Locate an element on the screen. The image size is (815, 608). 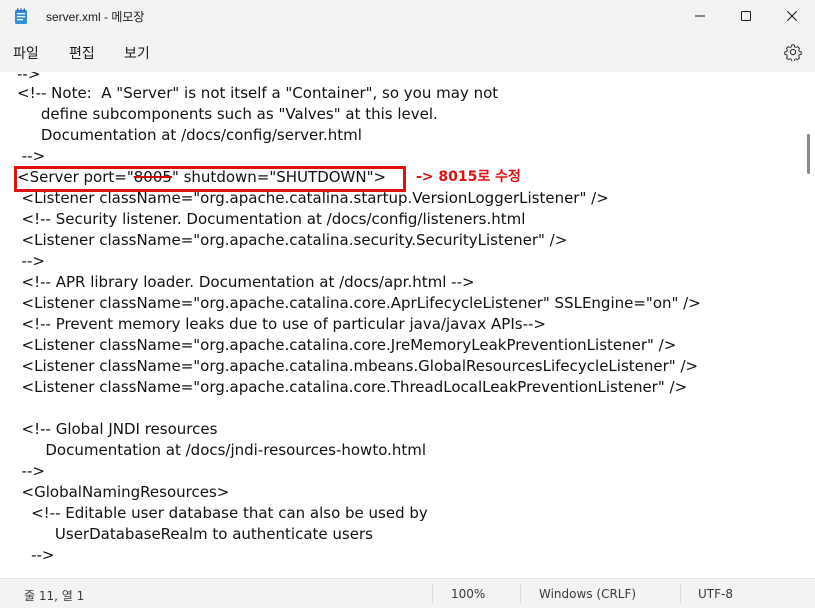
code-line: <GlobalNamingResources> is located at coordinates (121, 492).